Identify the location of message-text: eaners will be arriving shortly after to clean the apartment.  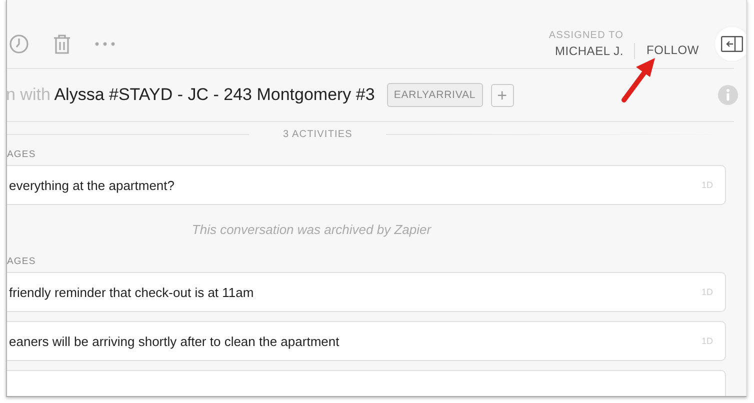
(174, 341).